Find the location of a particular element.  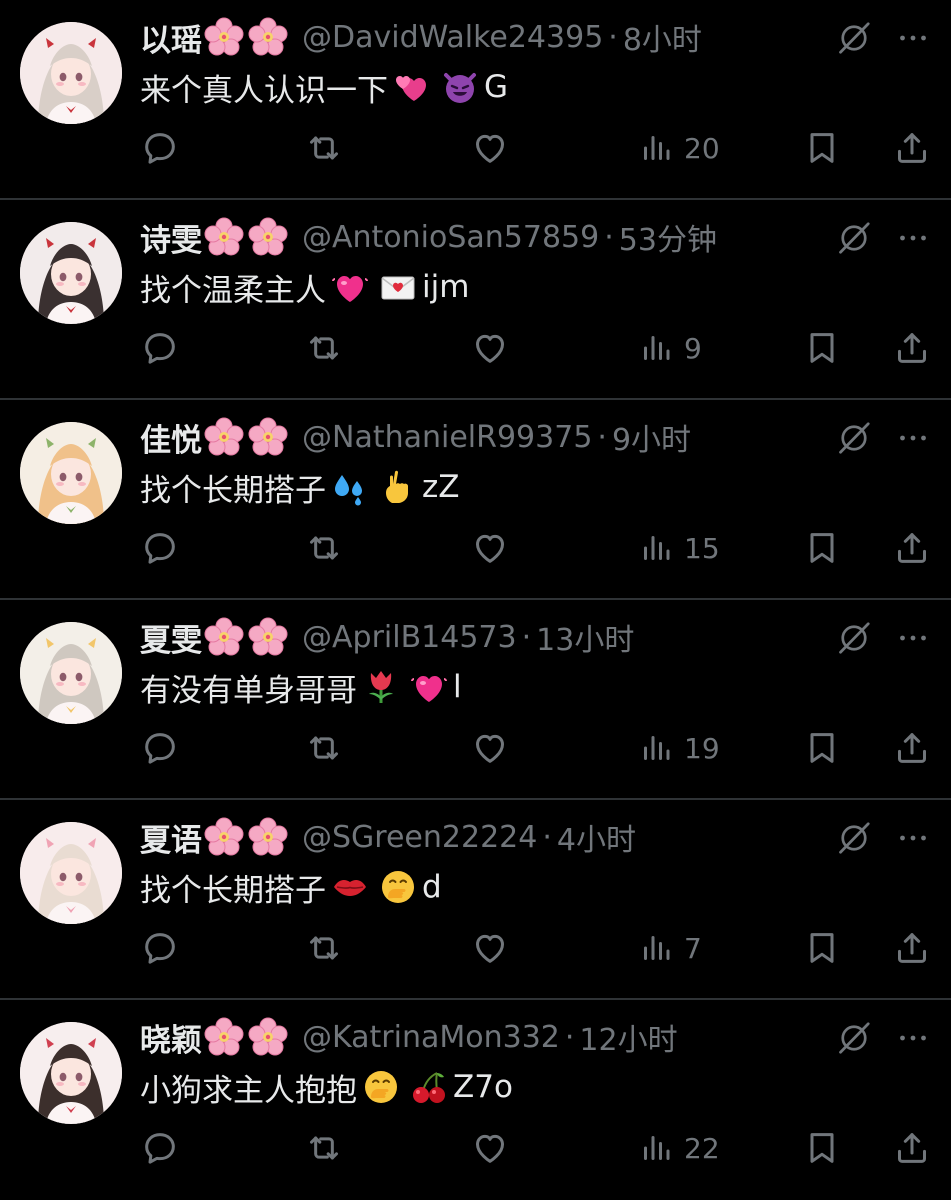

timestamp: 53分钟 is located at coordinates (668, 237).